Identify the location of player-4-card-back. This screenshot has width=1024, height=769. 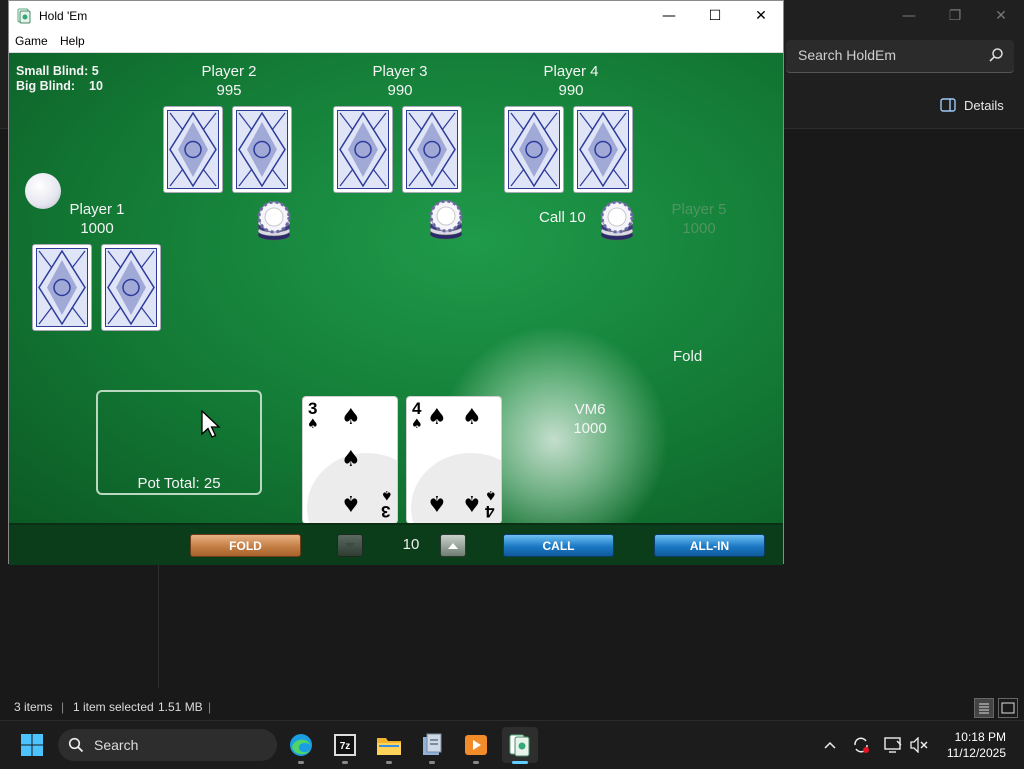
(603, 149).